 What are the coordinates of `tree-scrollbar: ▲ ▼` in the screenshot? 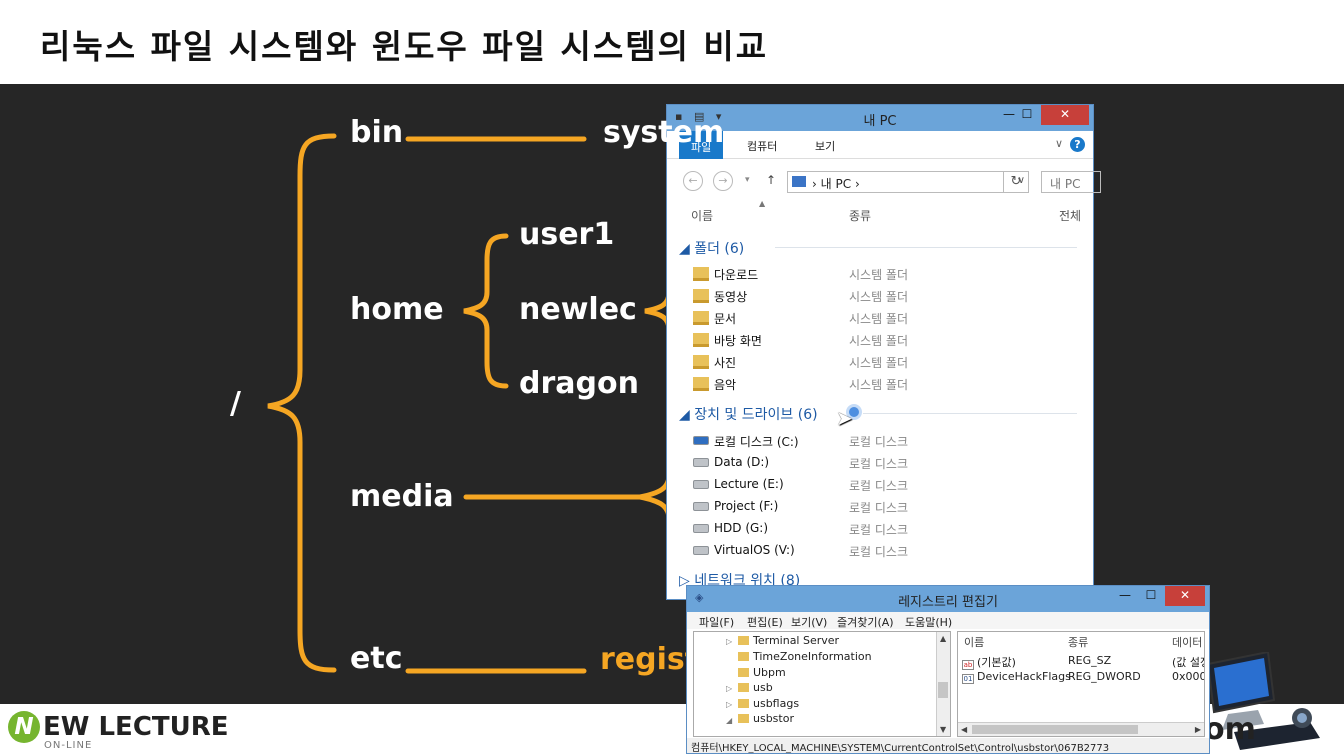 It's located at (943, 684).